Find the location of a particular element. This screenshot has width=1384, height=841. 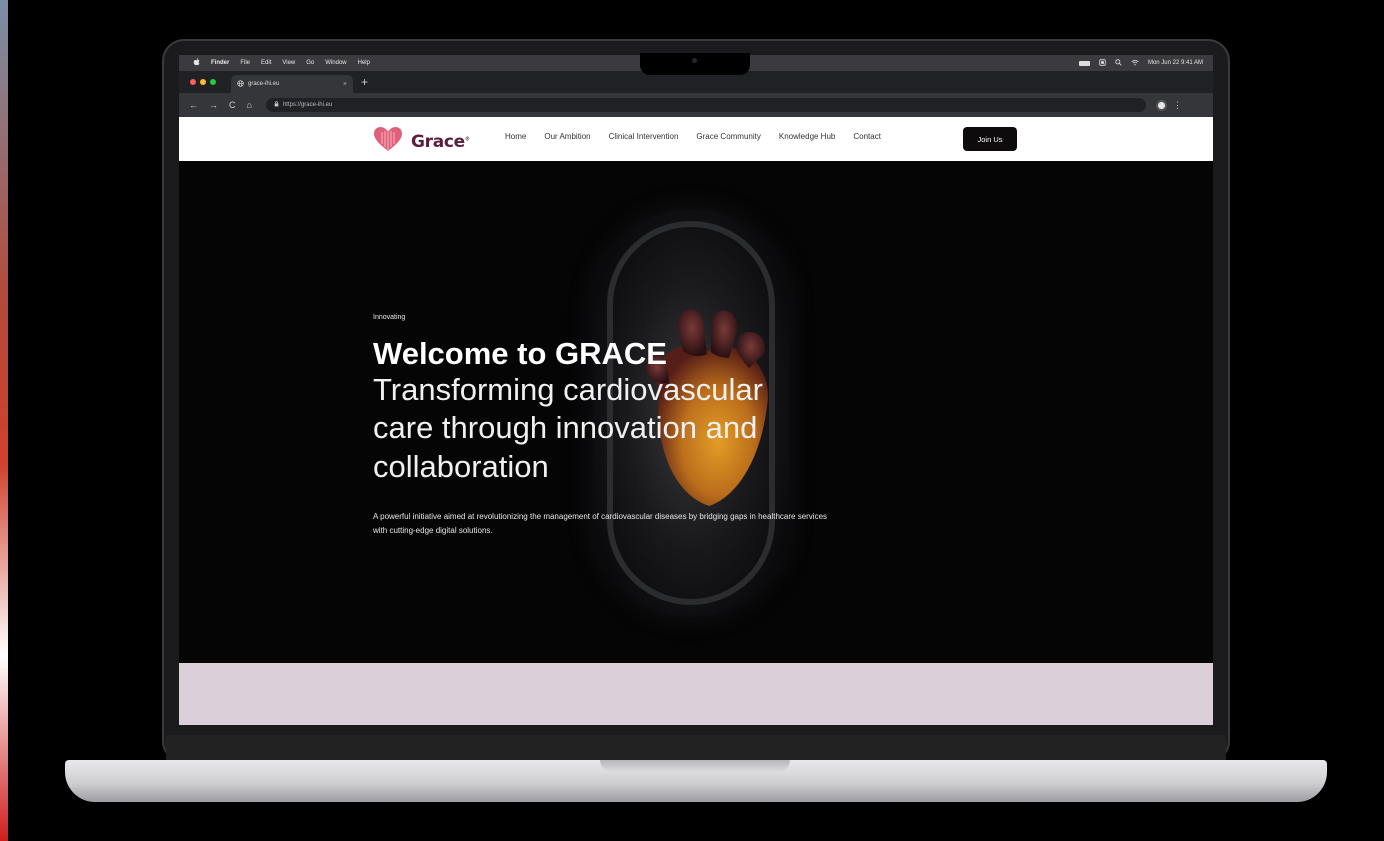

menubar-clock: Mon Jun 22 9:41 AM is located at coordinates (1175, 63).